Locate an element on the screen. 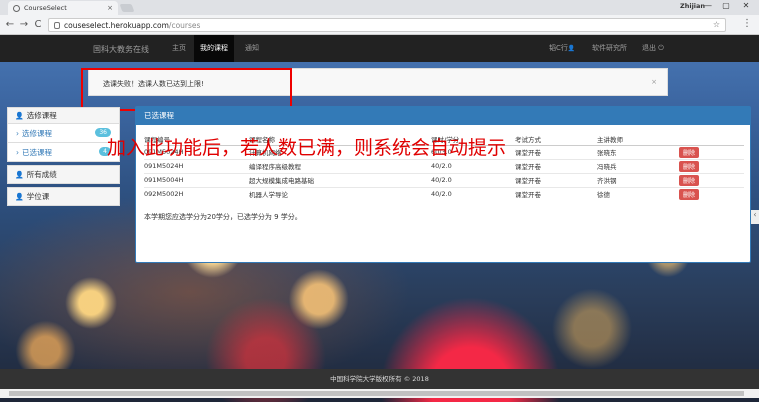 Image resolution: width=759 pixels, height=402 pixels. power-icon: ⏻ is located at coordinates (661, 48).